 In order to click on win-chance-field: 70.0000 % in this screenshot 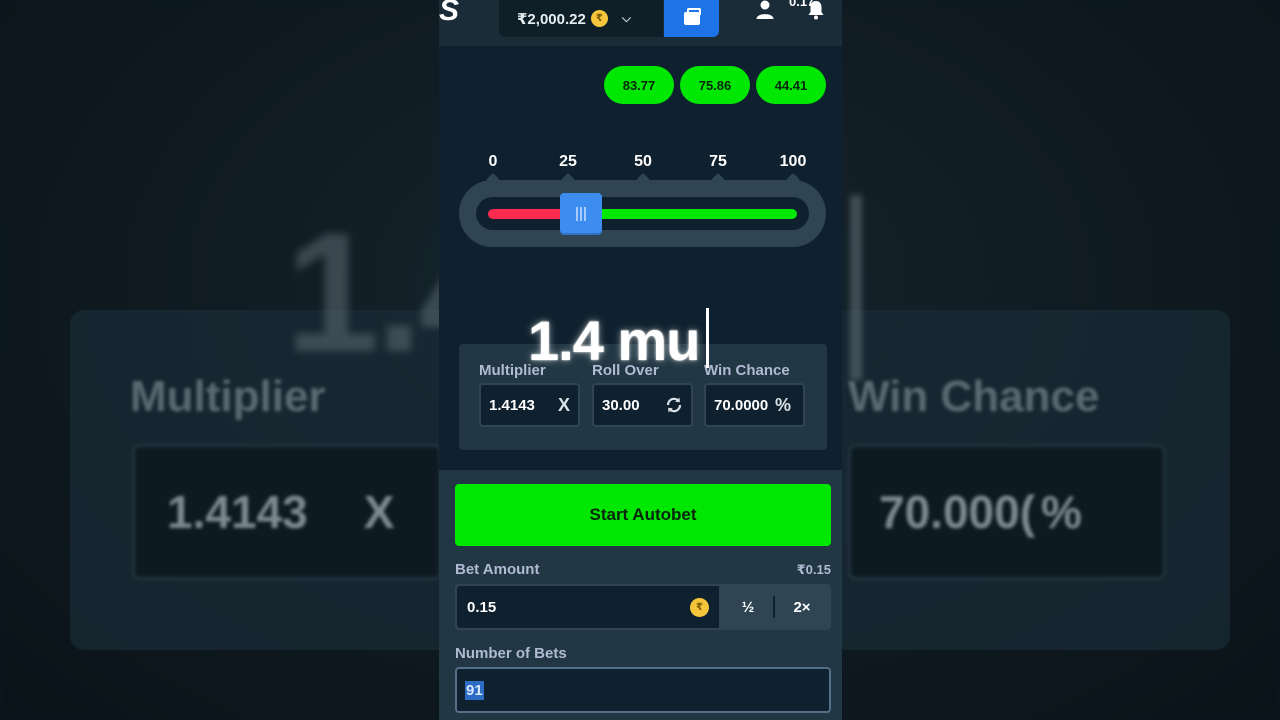, I will do `click(754, 405)`.